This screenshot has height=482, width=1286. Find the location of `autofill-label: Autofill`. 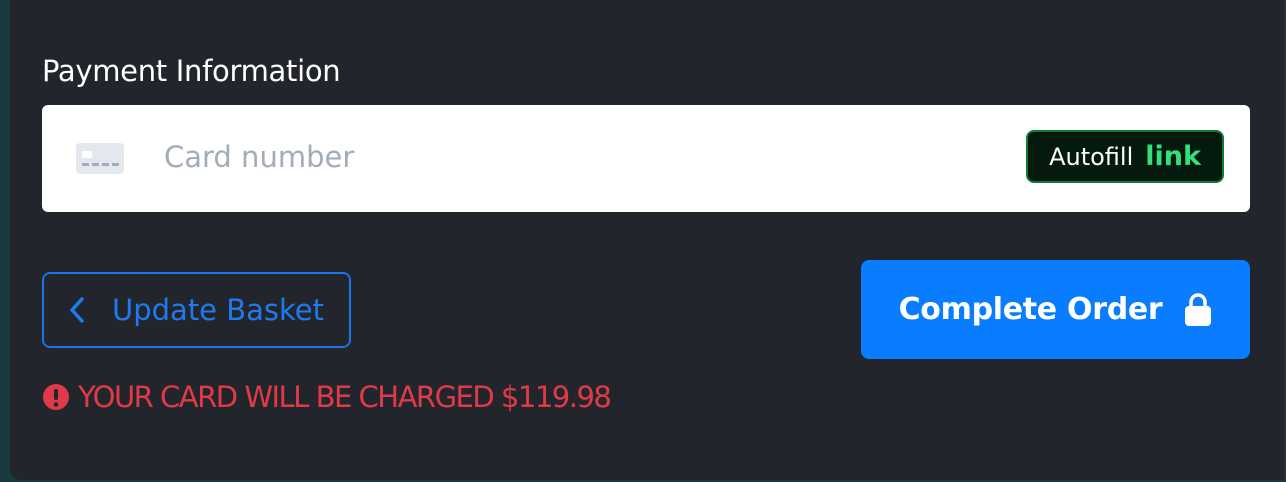

autofill-label: Autofill is located at coordinates (1091, 156).